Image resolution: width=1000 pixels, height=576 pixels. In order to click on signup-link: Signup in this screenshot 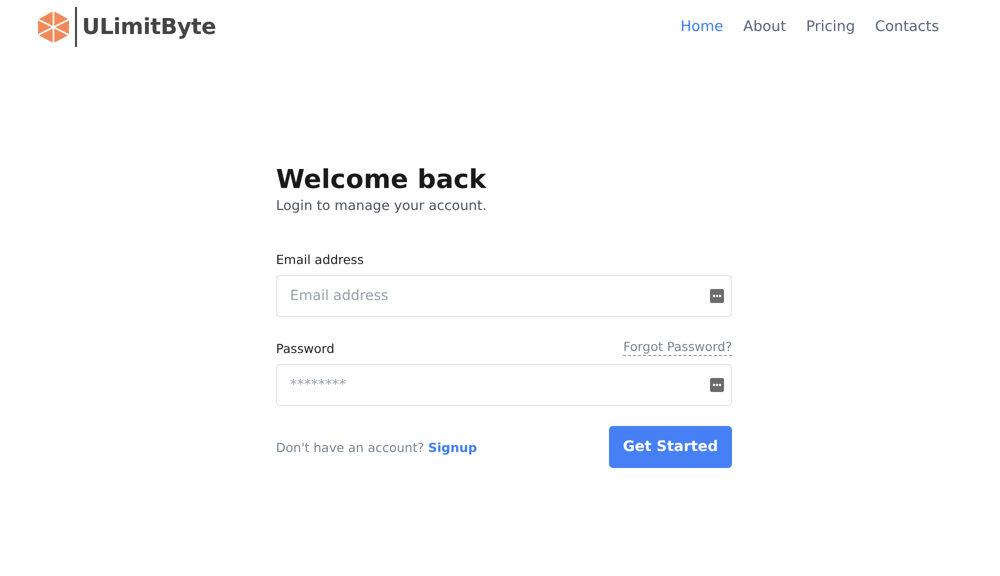, I will do `click(453, 447)`.